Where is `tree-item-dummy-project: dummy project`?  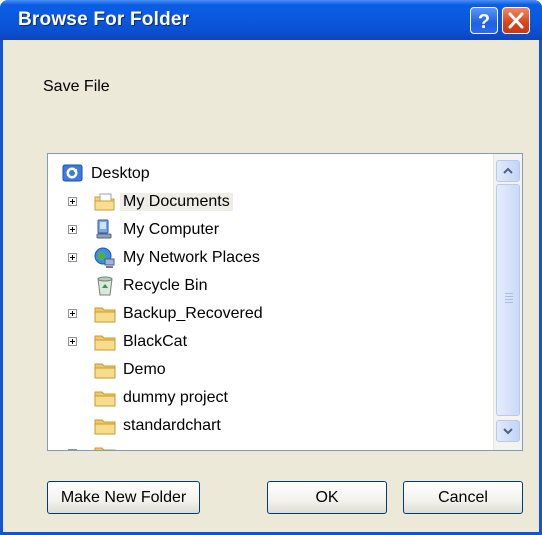 tree-item-dummy-project: dummy project is located at coordinates (271, 398).